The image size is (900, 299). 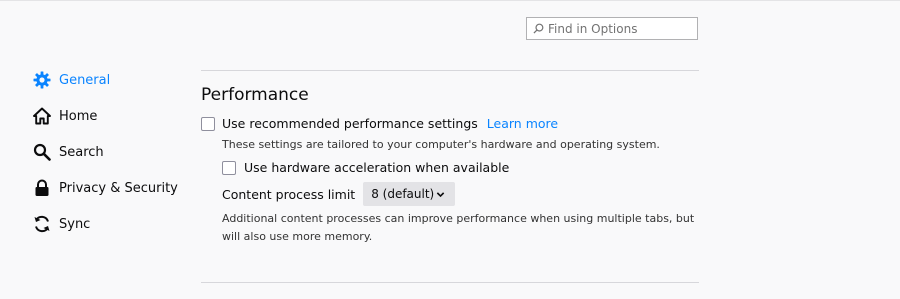 I want to click on sidebar-item-home: Home, so click(x=105, y=116).